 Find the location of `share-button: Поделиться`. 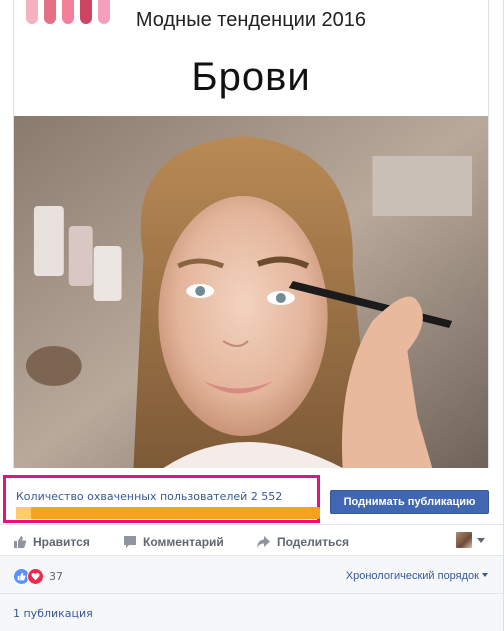

share-button: Поделиться is located at coordinates (302, 542).